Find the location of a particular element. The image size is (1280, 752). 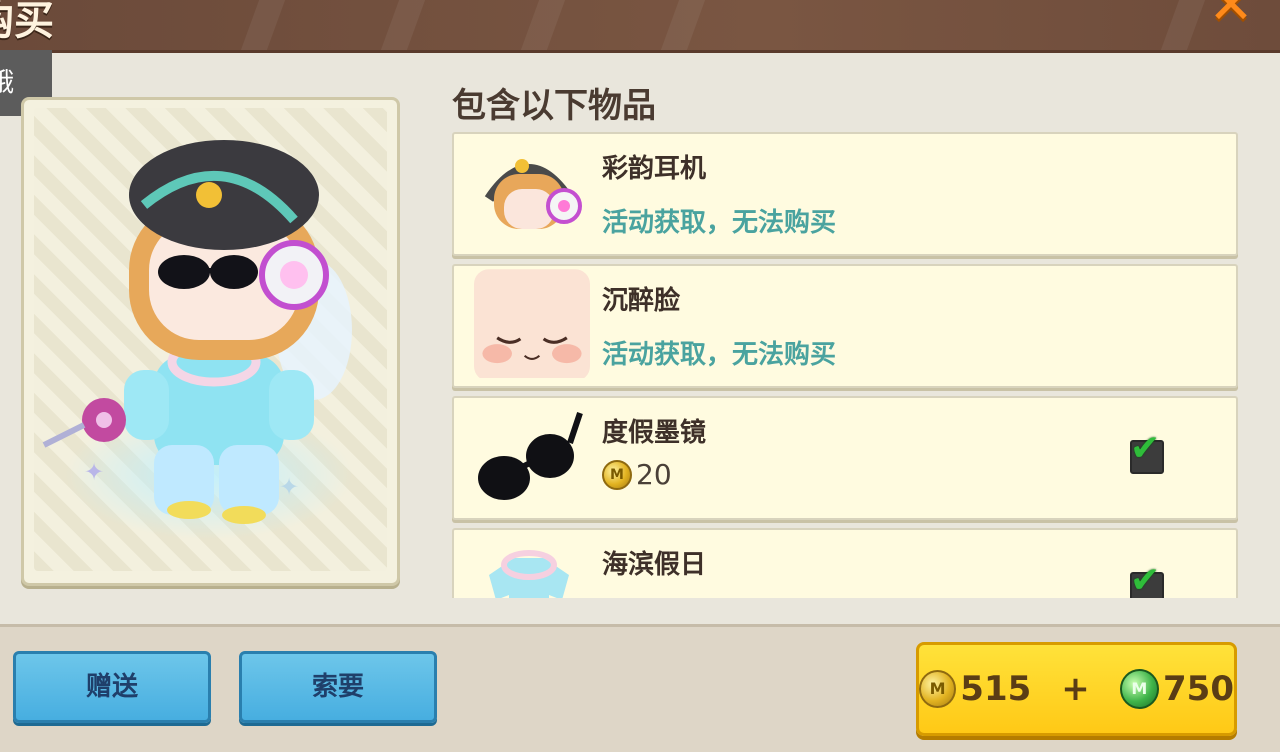

item-name: 海滨假日 is located at coordinates (654, 565).